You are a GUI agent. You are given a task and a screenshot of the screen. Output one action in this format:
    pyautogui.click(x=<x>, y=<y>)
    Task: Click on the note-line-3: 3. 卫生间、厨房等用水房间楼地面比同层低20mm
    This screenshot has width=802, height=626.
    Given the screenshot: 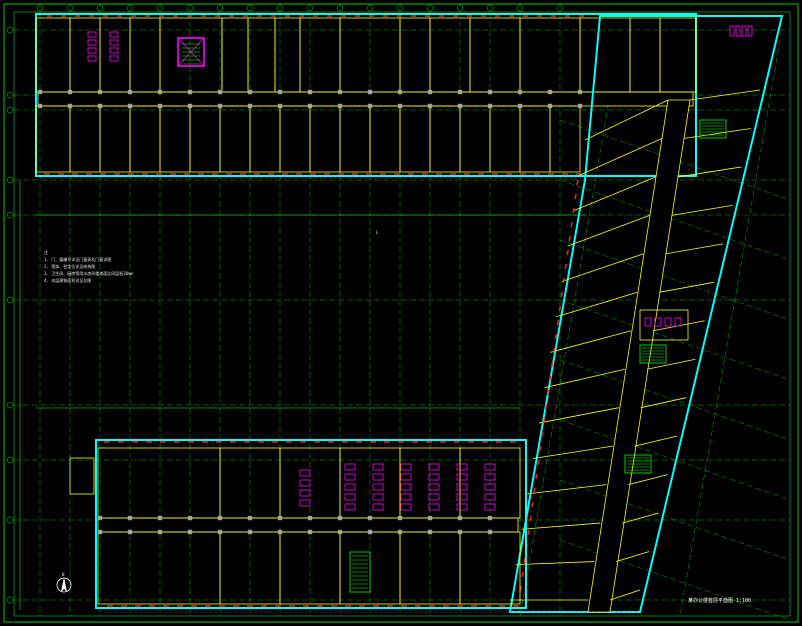 What is the action you would take?
    pyautogui.click(x=88, y=273)
    